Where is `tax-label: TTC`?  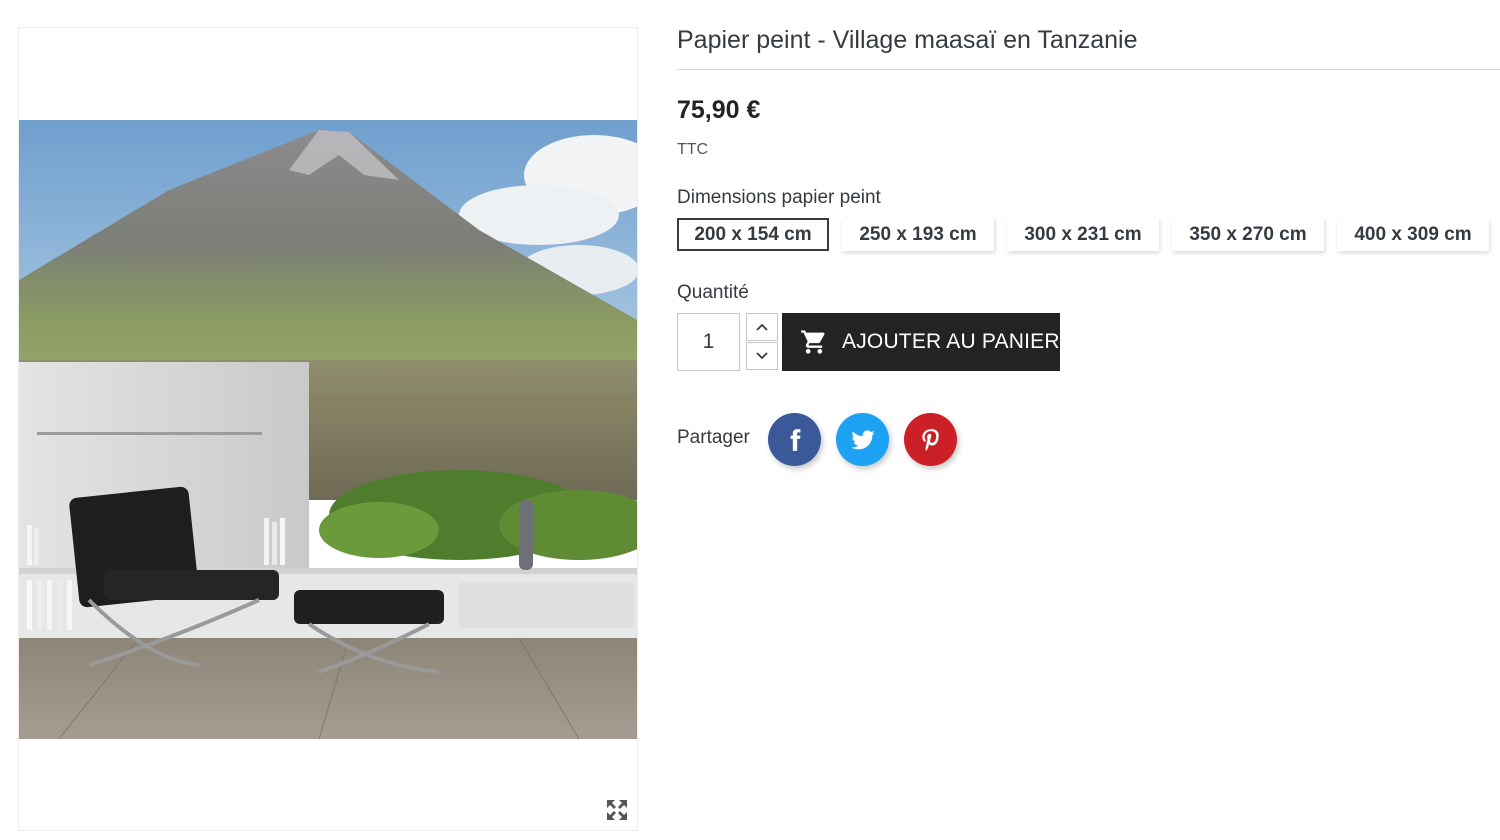
tax-label: TTC is located at coordinates (693, 149).